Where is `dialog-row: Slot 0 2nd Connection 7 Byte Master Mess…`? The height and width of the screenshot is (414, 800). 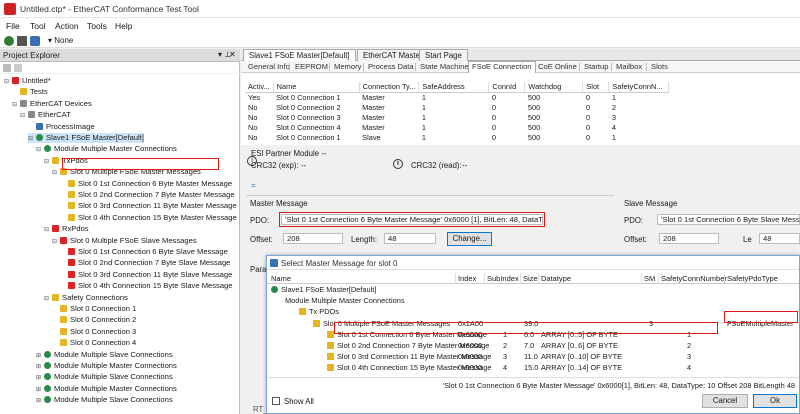
dialog-row: Slot 0 2nd Connection 7 Byte Master Mess… is located at coordinates (533, 346).